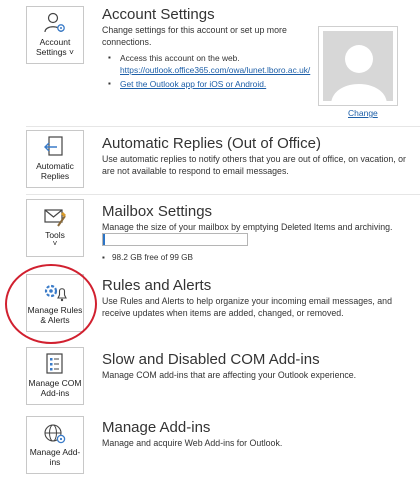  Describe the element at coordinates (157, 211) in the screenshot. I see `mailbox-settings-title: Mailbox Settings` at that location.